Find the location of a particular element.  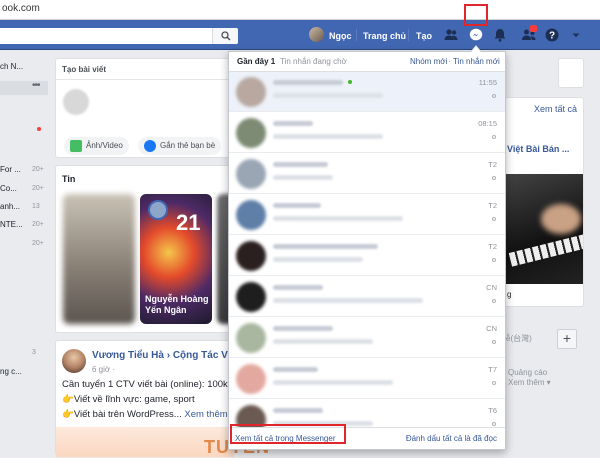

help-icon: ? is located at coordinates (552, 35).